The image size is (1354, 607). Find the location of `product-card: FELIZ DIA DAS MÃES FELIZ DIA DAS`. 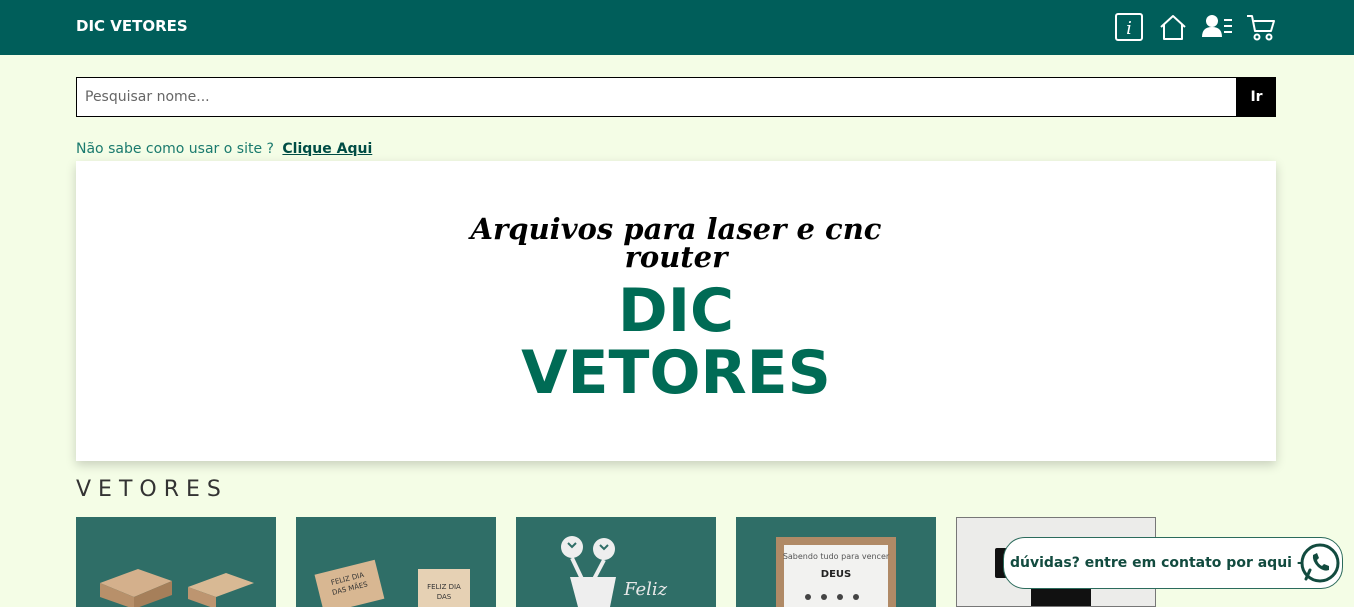

product-card: FELIZ DIA DAS MÃES FELIZ DIA DAS is located at coordinates (396, 562).